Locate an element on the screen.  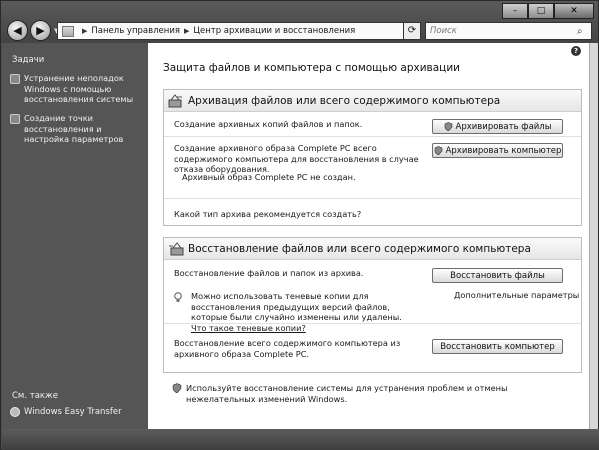
restore-computer-label: Восстановить компьютер is located at coordinates (497, 347).